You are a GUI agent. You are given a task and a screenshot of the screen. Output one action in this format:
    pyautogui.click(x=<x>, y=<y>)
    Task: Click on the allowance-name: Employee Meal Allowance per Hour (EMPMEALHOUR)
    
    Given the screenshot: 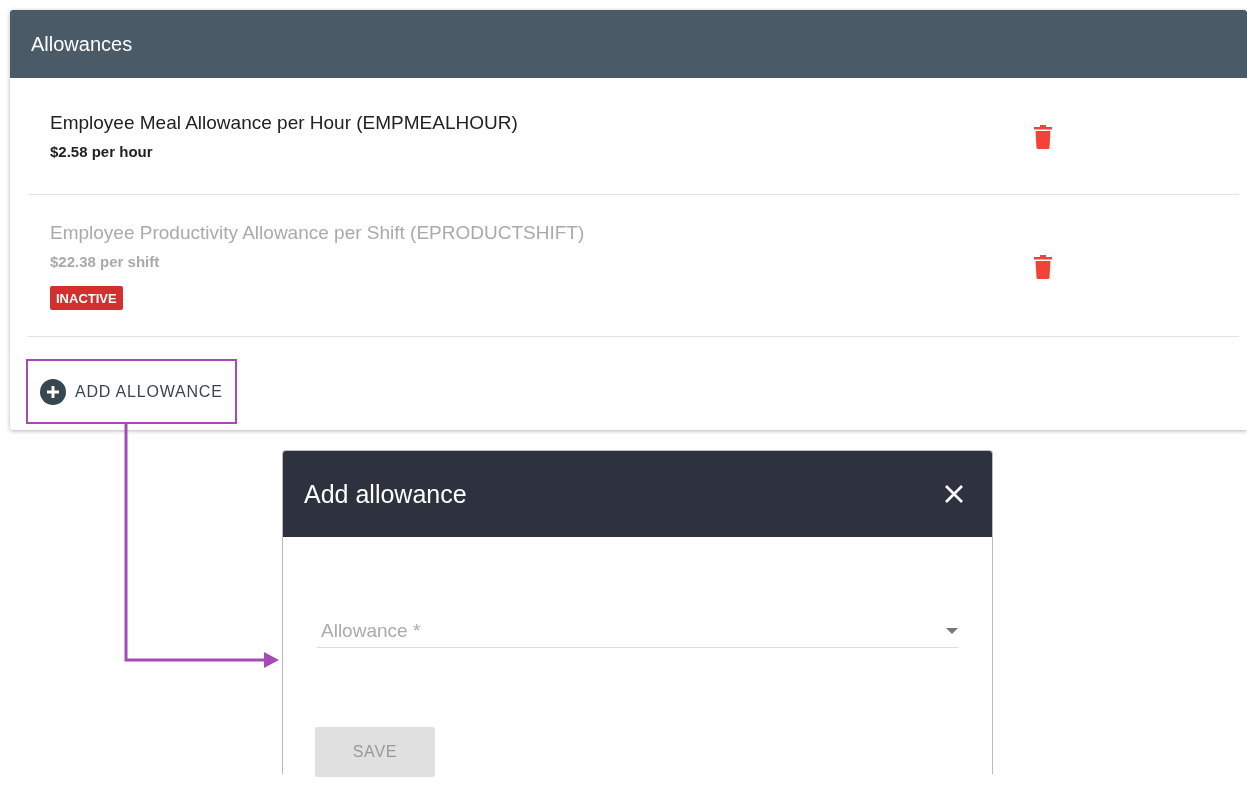 What is the action you would take?
    pyautogui.click(x=284, y=123)
    